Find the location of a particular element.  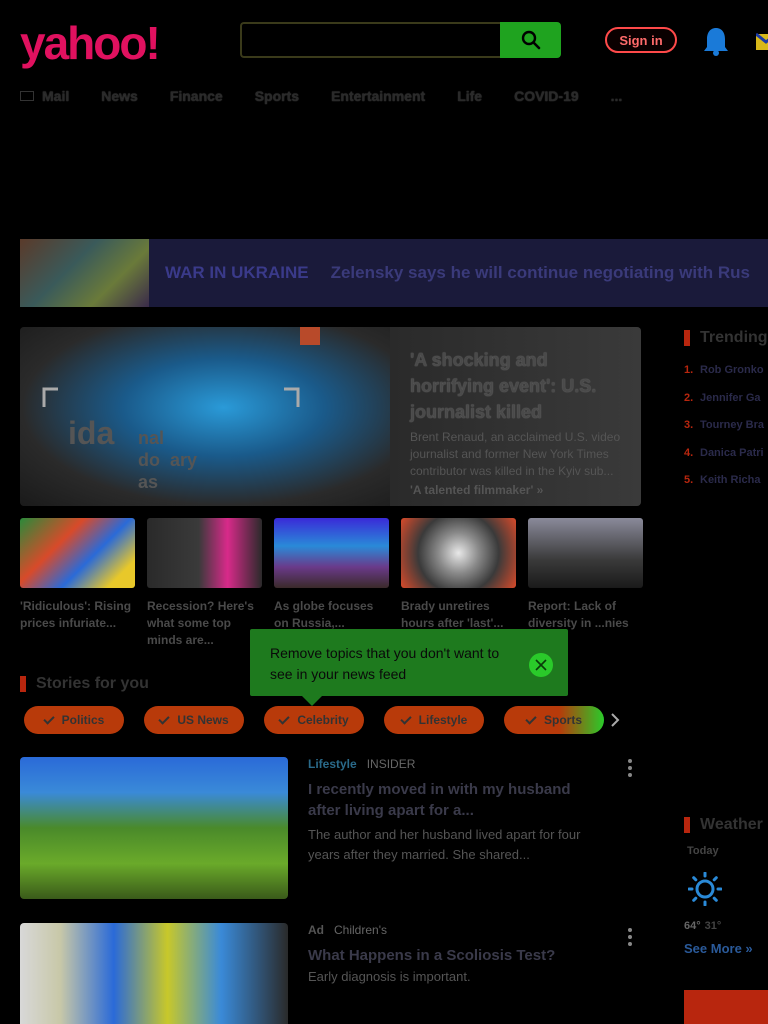

trending-rank: 1. is located at coordinates (689, 370).